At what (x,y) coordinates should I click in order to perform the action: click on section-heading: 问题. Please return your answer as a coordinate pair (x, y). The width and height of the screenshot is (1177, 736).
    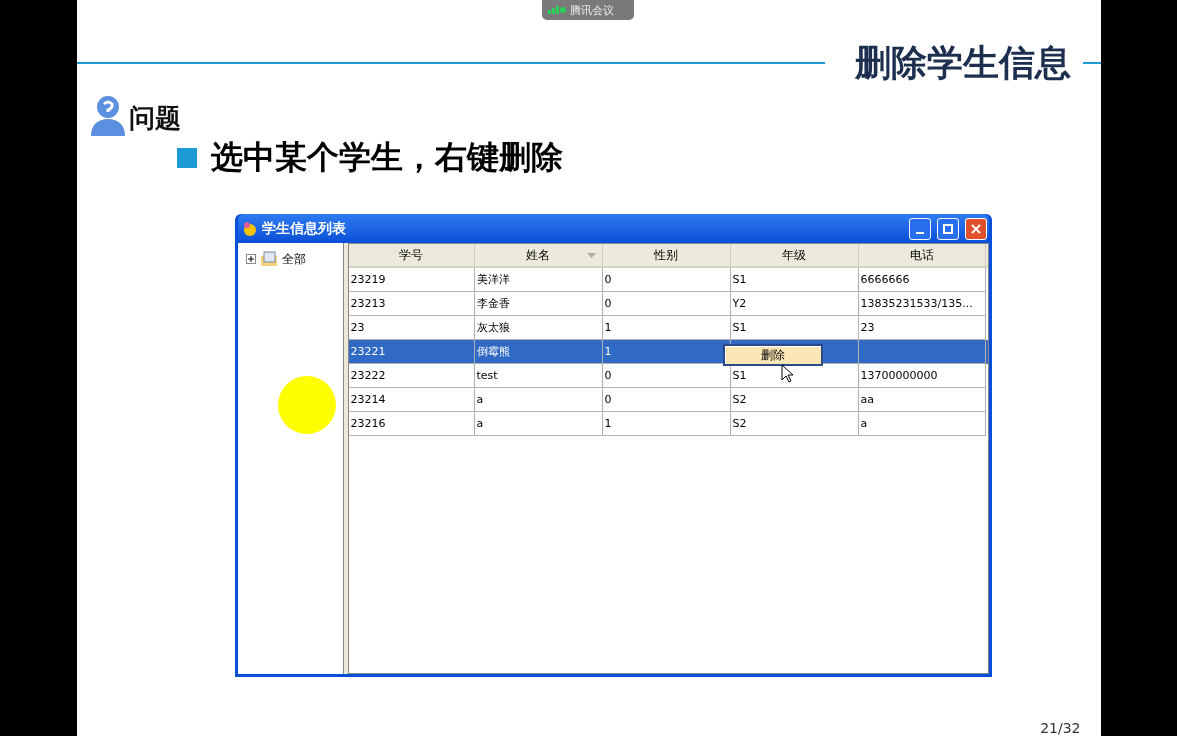
    Looking at the image, I should click on (154, 118).